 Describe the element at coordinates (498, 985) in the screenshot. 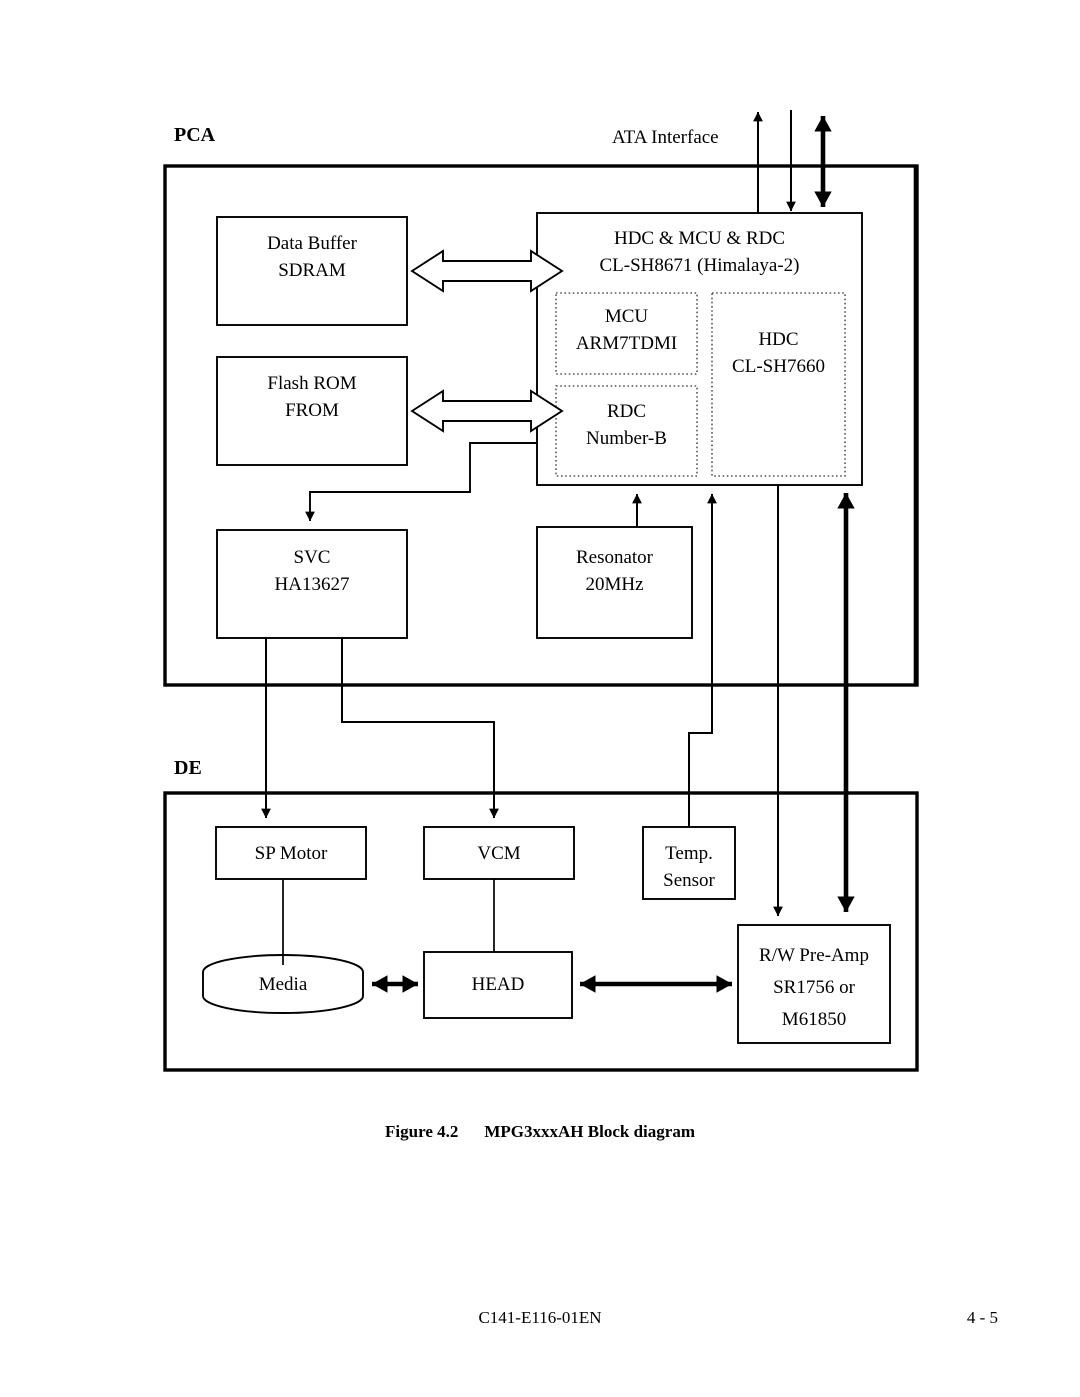

I see `block-head` at that location.